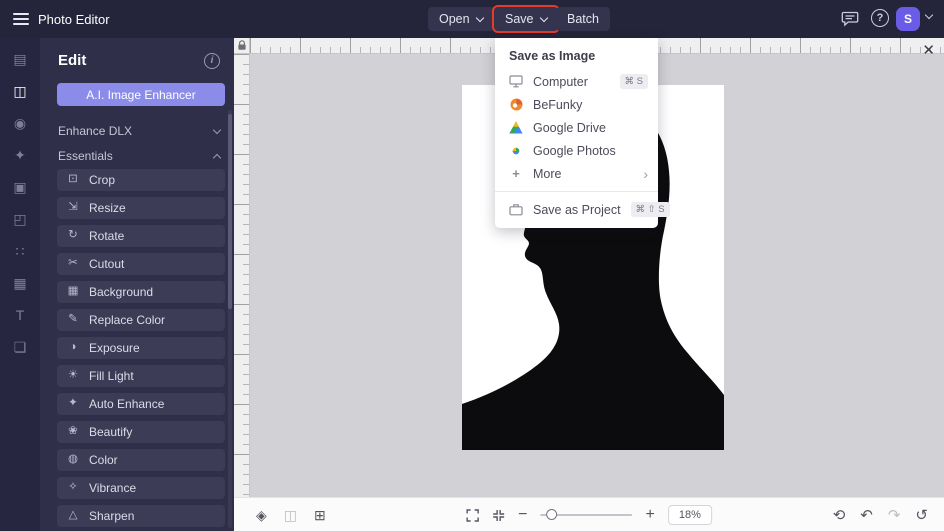 The width and height of the screenshot is (944, 532). I want to click on menu-item-label: Google Drive, so click(569, 128).